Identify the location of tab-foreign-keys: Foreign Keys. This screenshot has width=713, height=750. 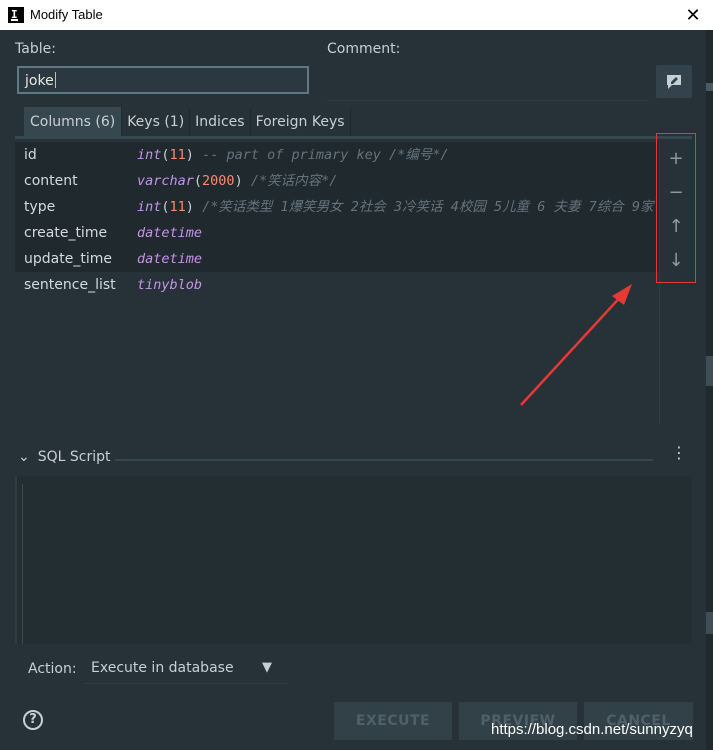
(301, 122).